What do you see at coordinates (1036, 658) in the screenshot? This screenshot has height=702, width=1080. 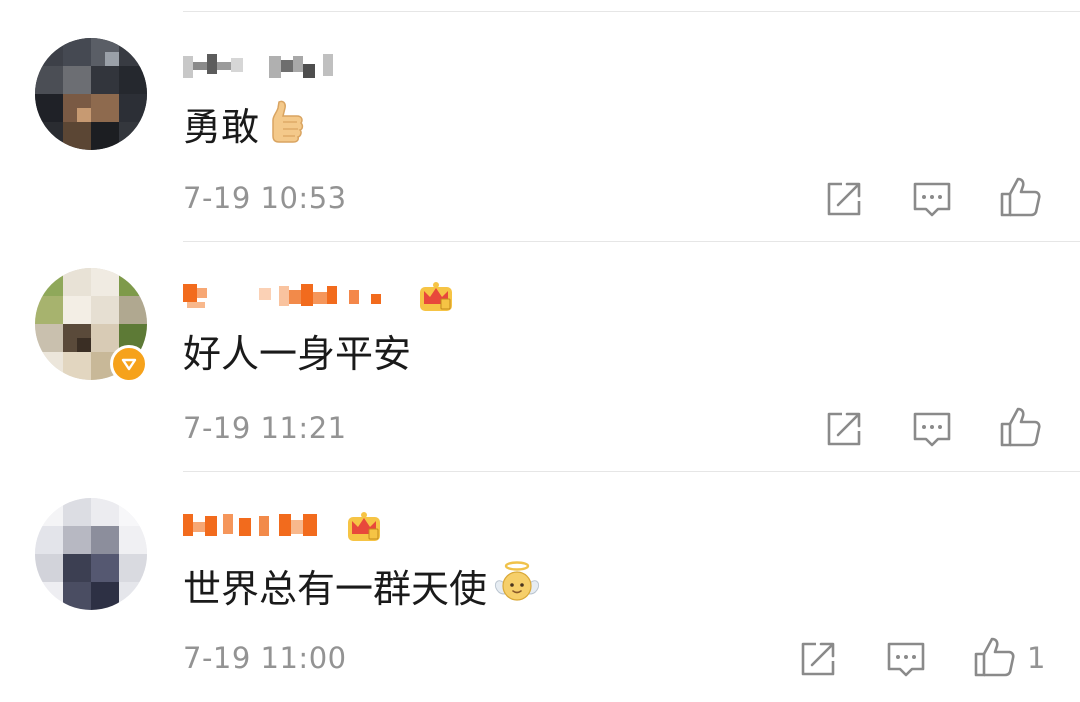 I see `like-count: 1` at bounding box center [1036, 658].